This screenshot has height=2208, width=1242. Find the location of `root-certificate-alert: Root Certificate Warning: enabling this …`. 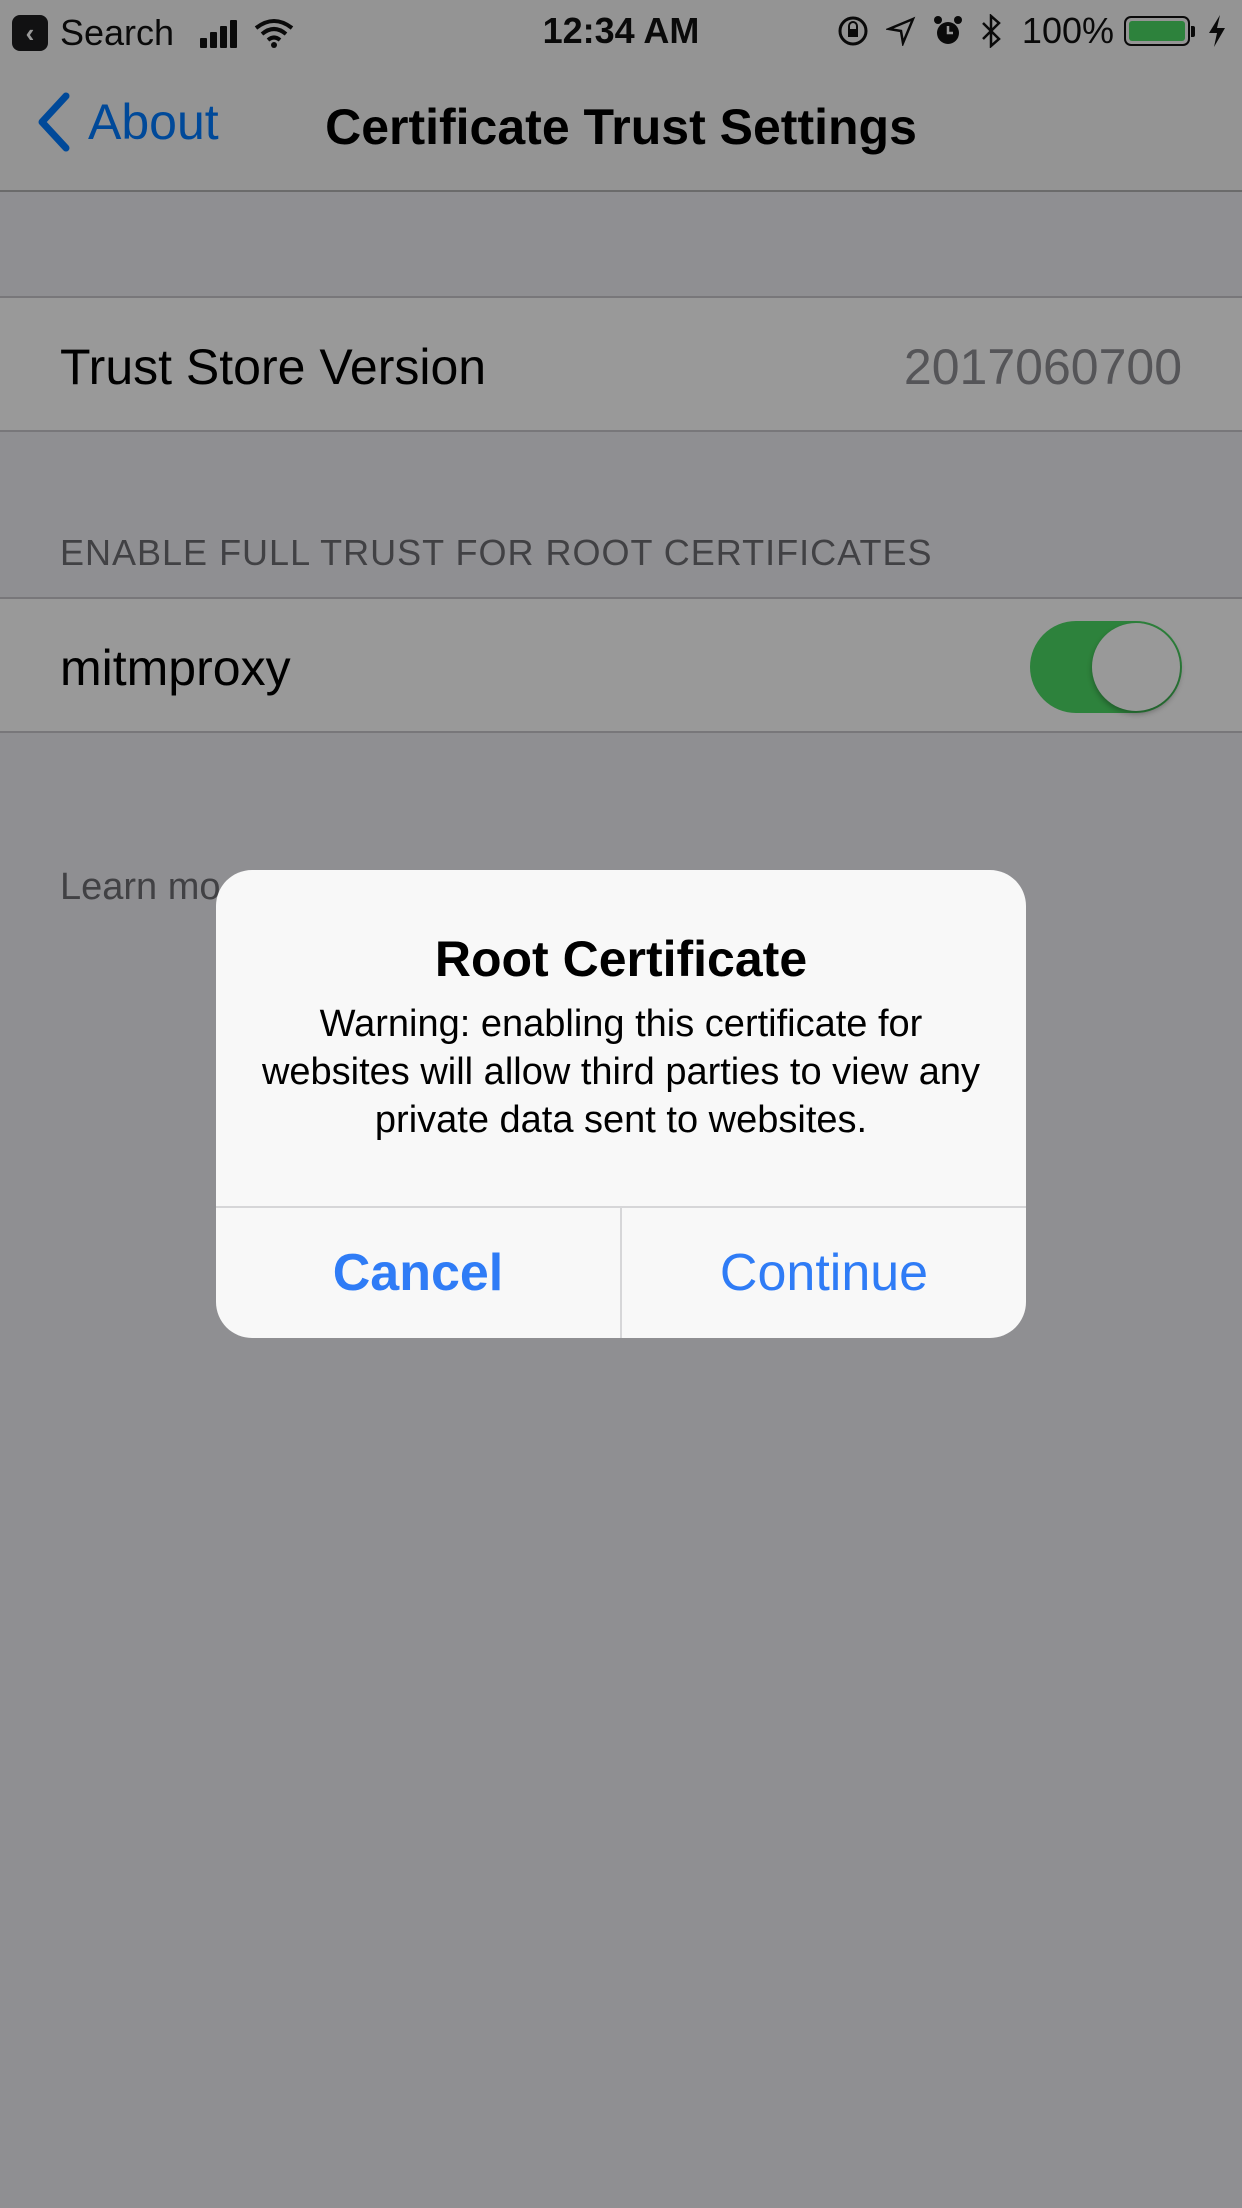

root-certificate-alert: Root Certificate Warning: enabling this … is located at coordinates (621, 1104).